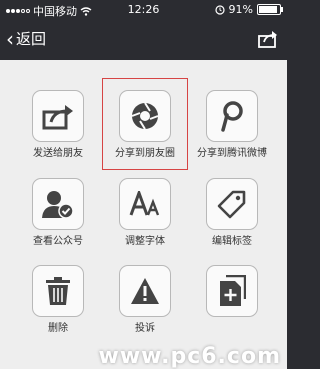  What do you see at coordinates (219, 9) in the screenshot?
I see `alarm-icon` at bounding box center [219, 9].